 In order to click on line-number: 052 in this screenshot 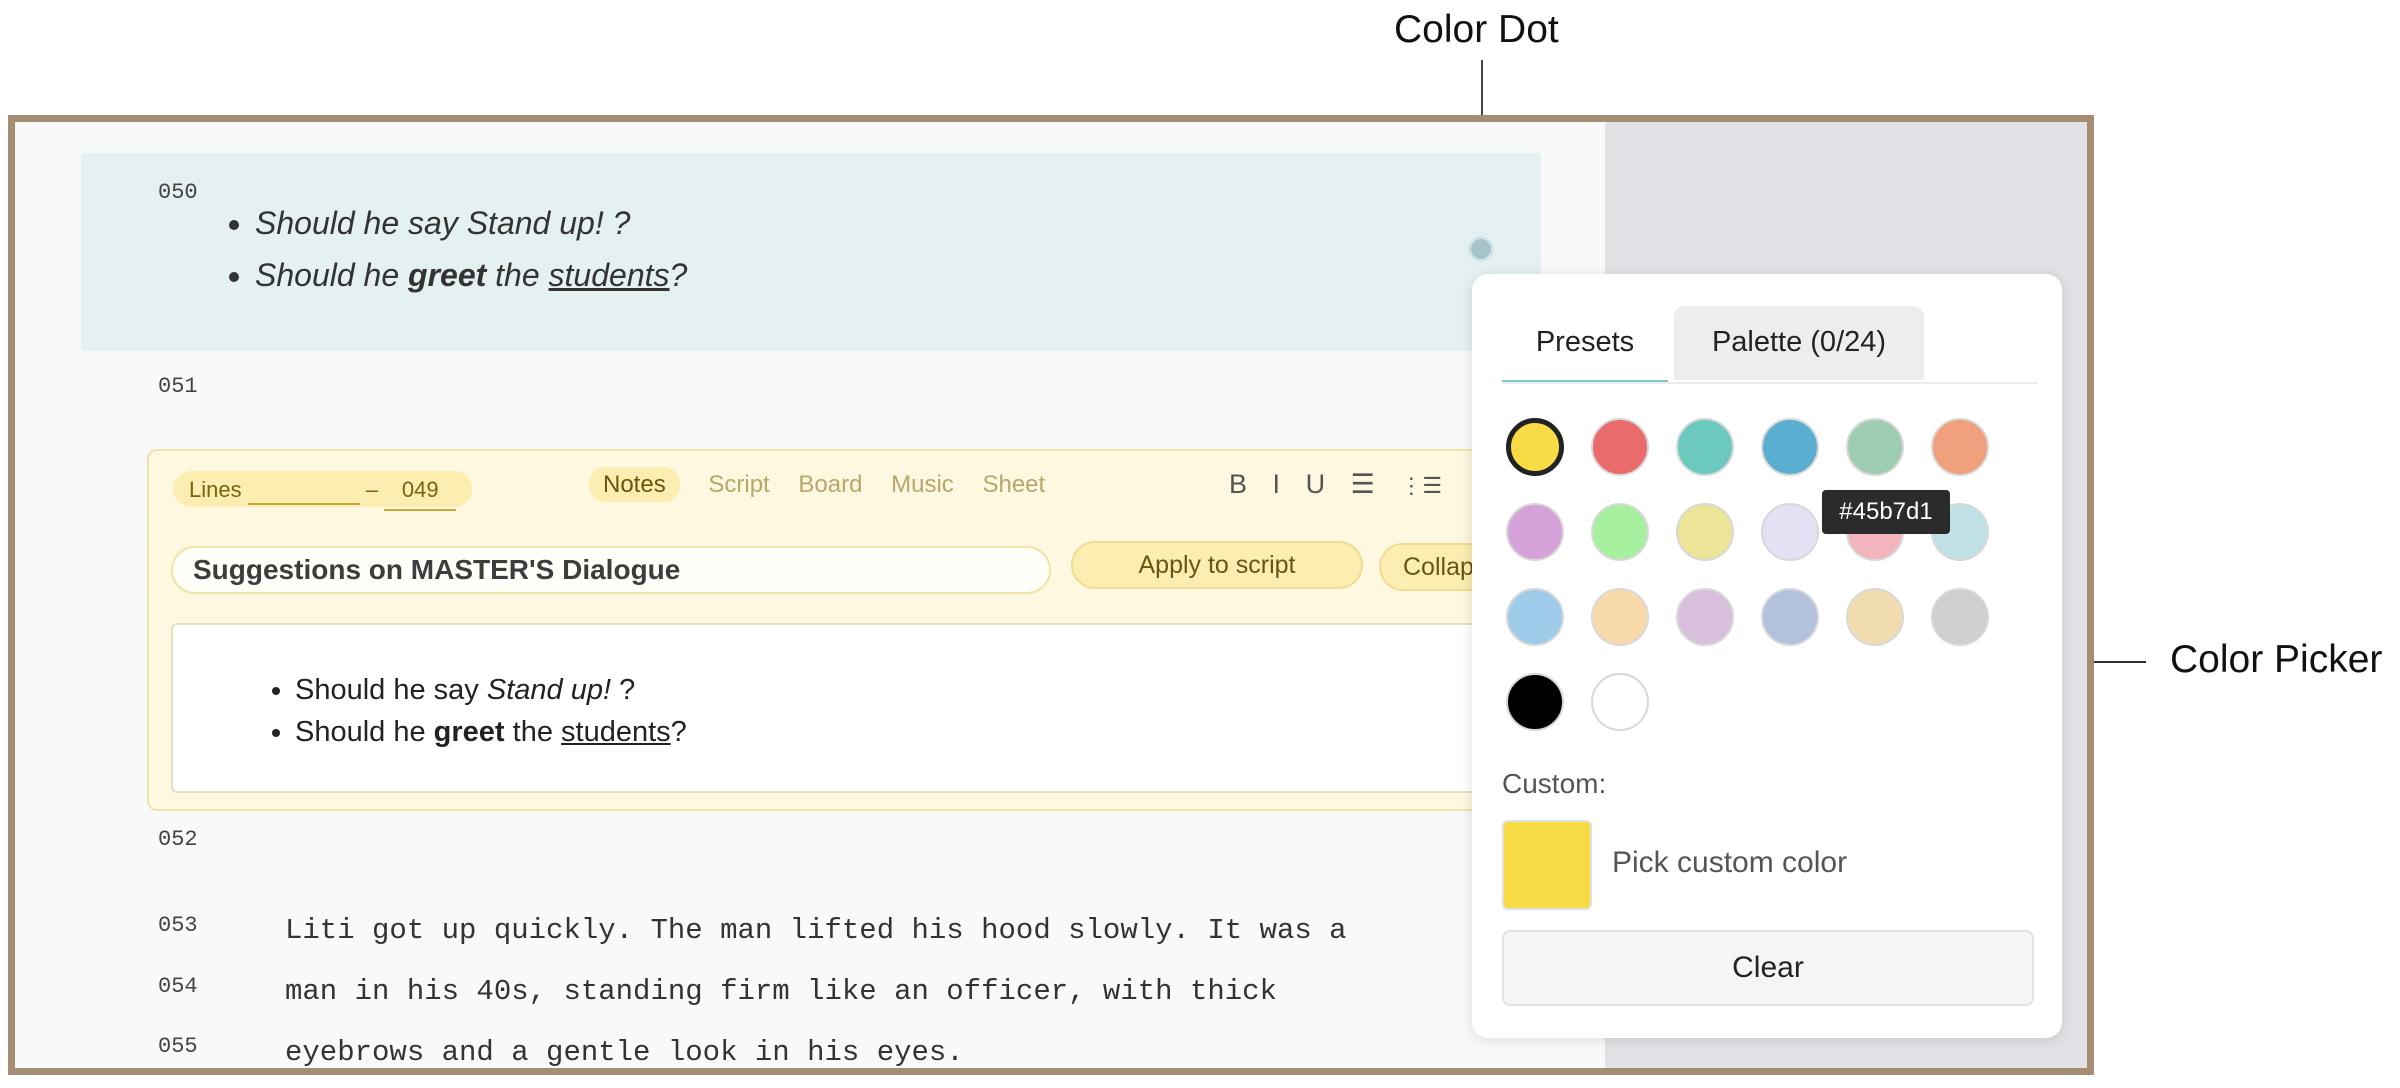, I will do `click(178, 839)`.